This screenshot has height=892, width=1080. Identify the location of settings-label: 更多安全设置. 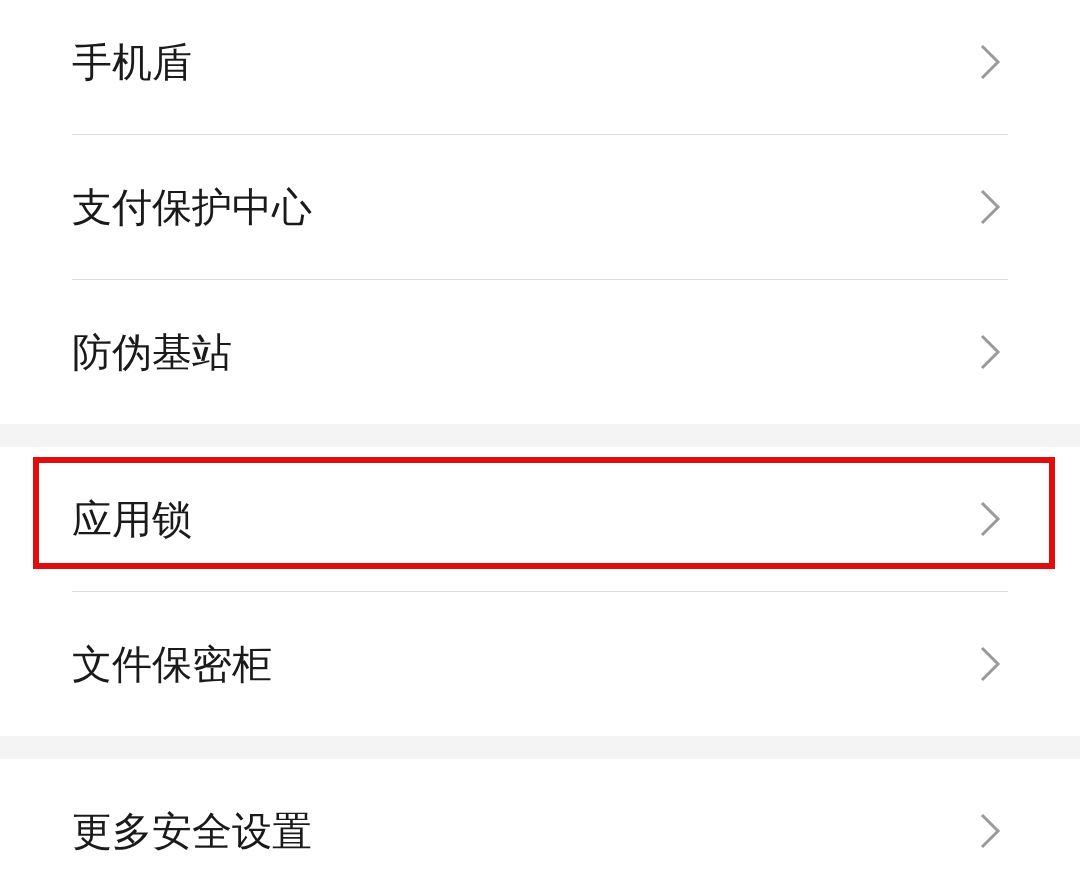
(192, 831).